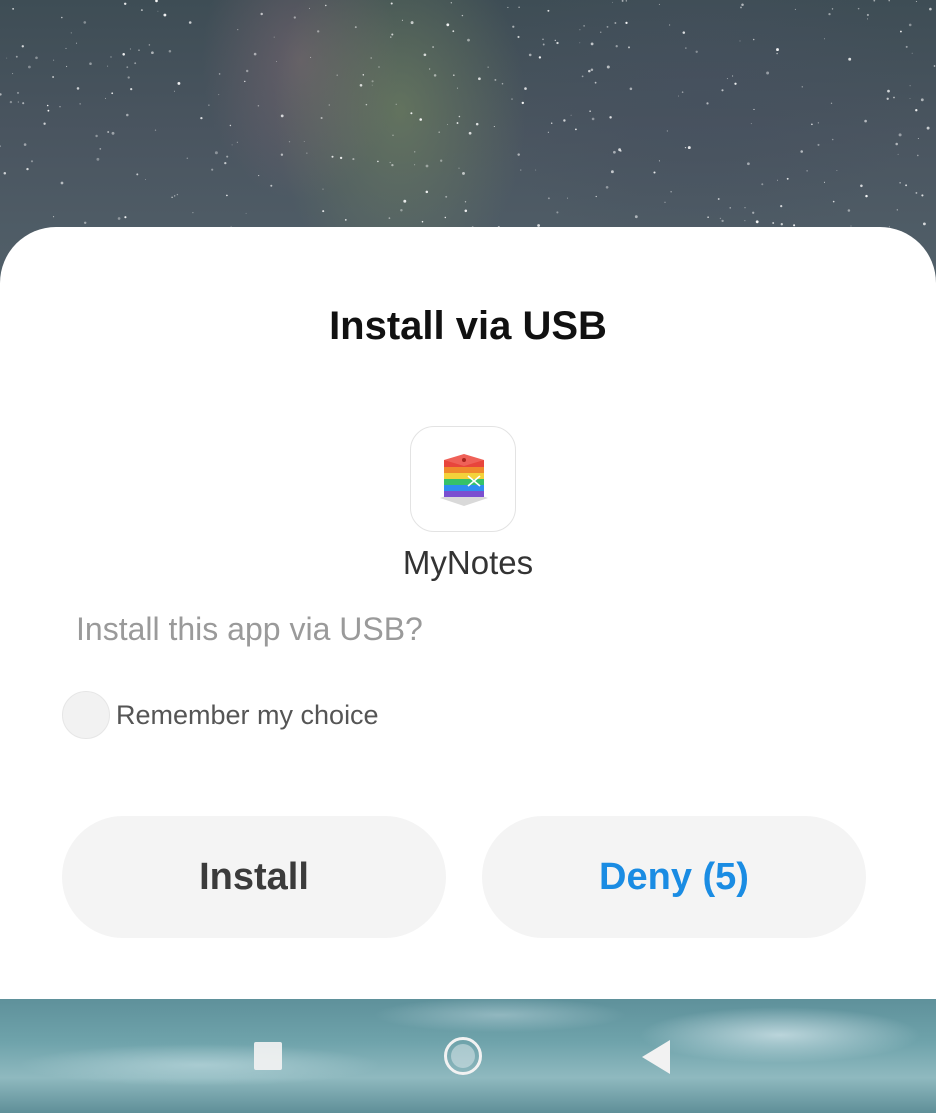  Describe the element at coordinates (468, 326) in the screenshot. I see `dialog-title: Install via USB` at that location.